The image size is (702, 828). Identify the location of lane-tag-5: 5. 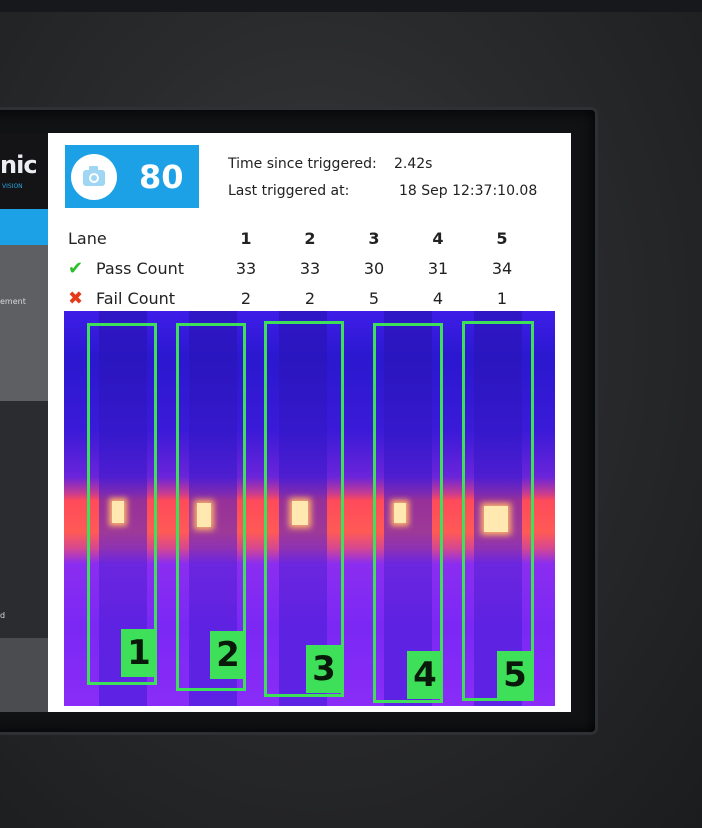
(515, 675).